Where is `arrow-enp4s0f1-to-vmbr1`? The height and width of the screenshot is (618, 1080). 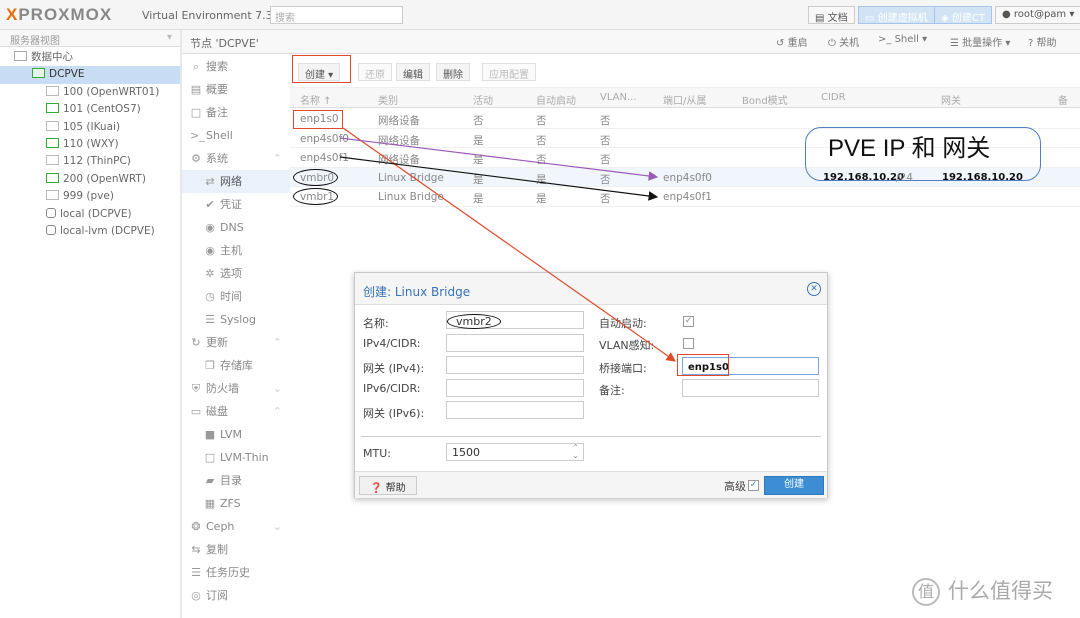 arrow-enp4s0f1-to-vmbr1 is located at coordinates (499, 178).